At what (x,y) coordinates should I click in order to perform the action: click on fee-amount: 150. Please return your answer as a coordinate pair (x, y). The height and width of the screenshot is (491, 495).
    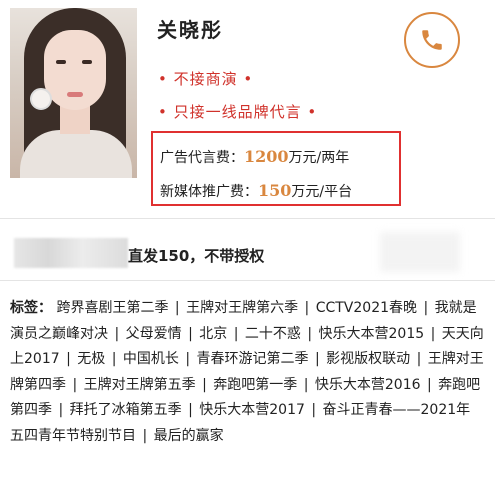
    Looking at the image, I should click on (275, 190).